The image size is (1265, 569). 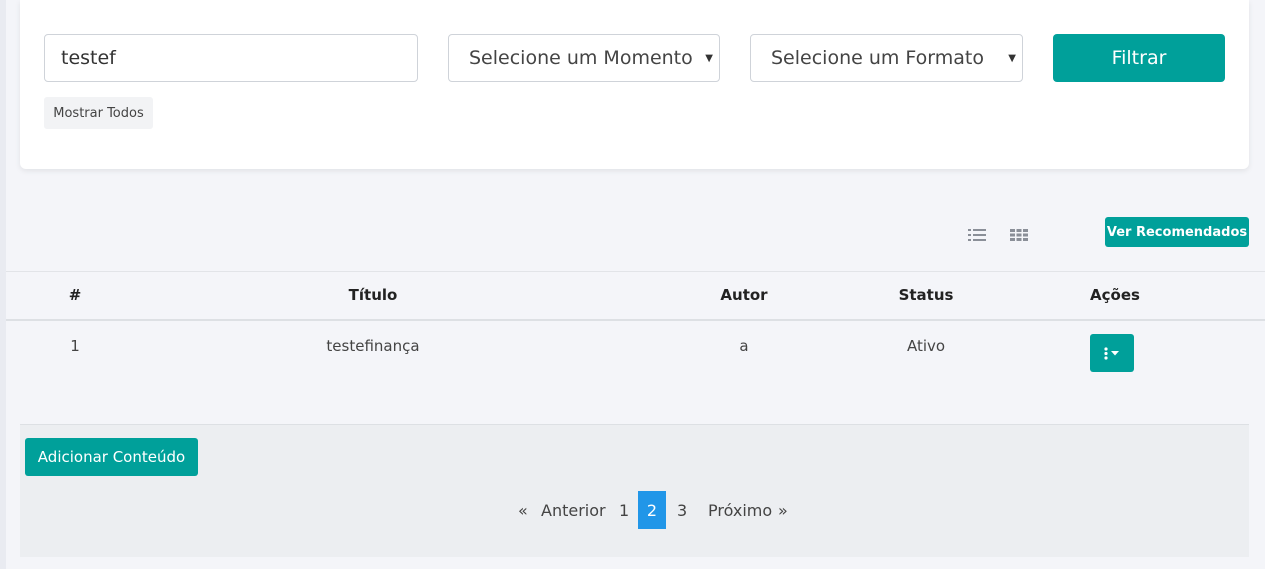 What do you see at coordinates (977, 235) in the screenshot?
I see `list-icon` at bounding box center [977, 235].